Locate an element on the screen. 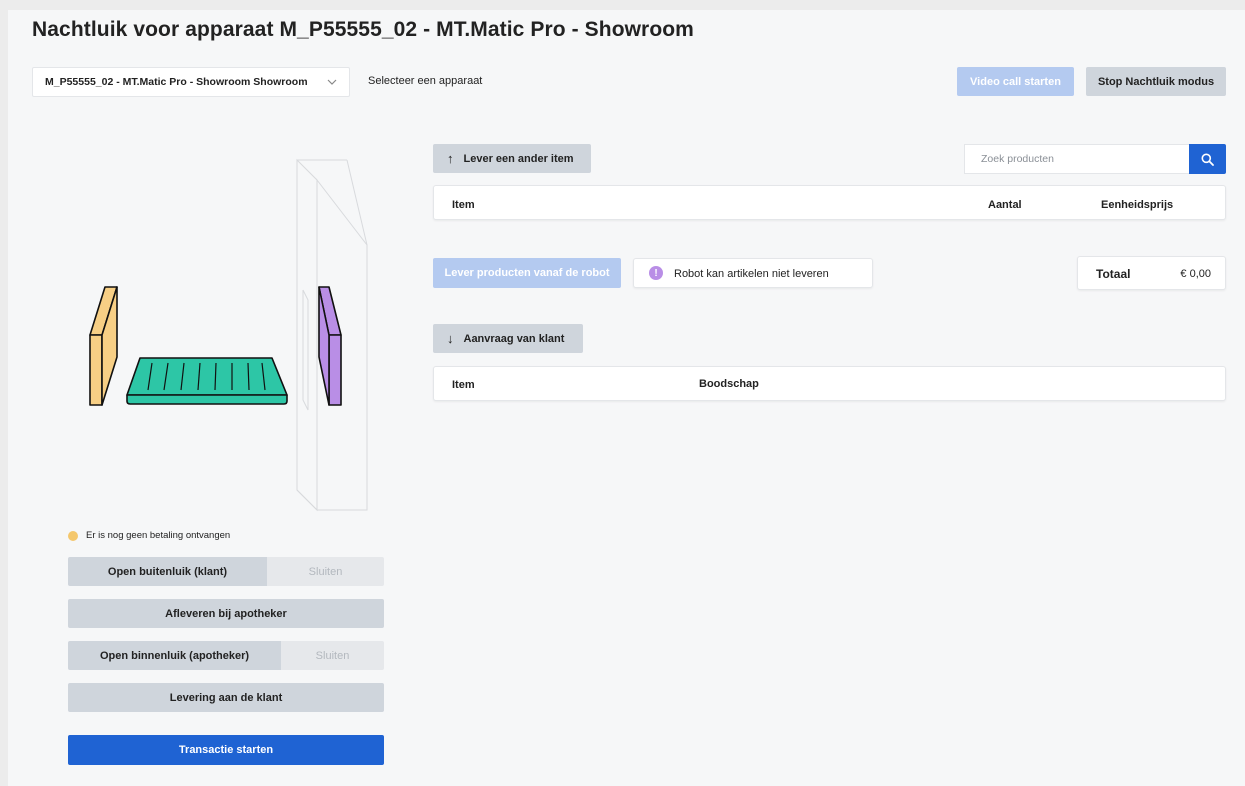  search-icon is located at coordinates (1207, 159).